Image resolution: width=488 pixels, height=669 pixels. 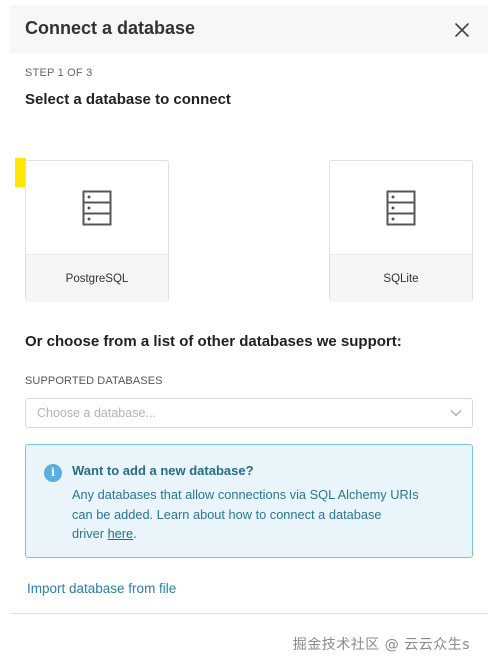 I want to click on database-card-label: SQLite, so click(x=401, y=278).